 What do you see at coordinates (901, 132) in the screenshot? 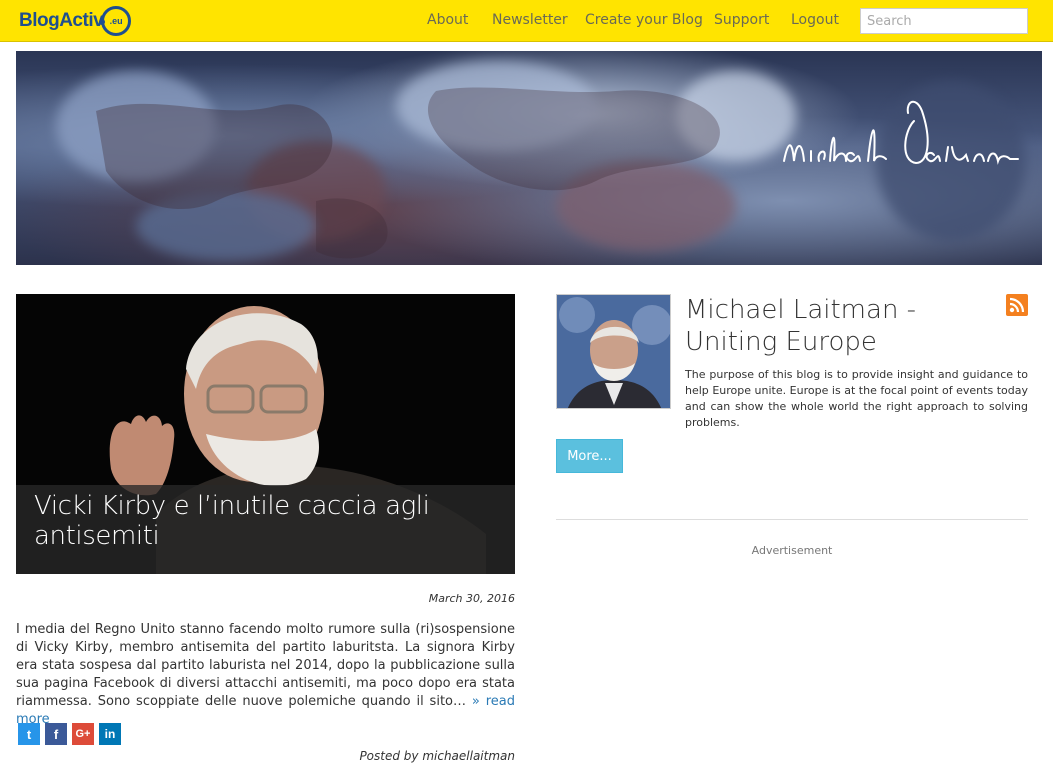
I see `signature-image` at bounding box center [901, 132].